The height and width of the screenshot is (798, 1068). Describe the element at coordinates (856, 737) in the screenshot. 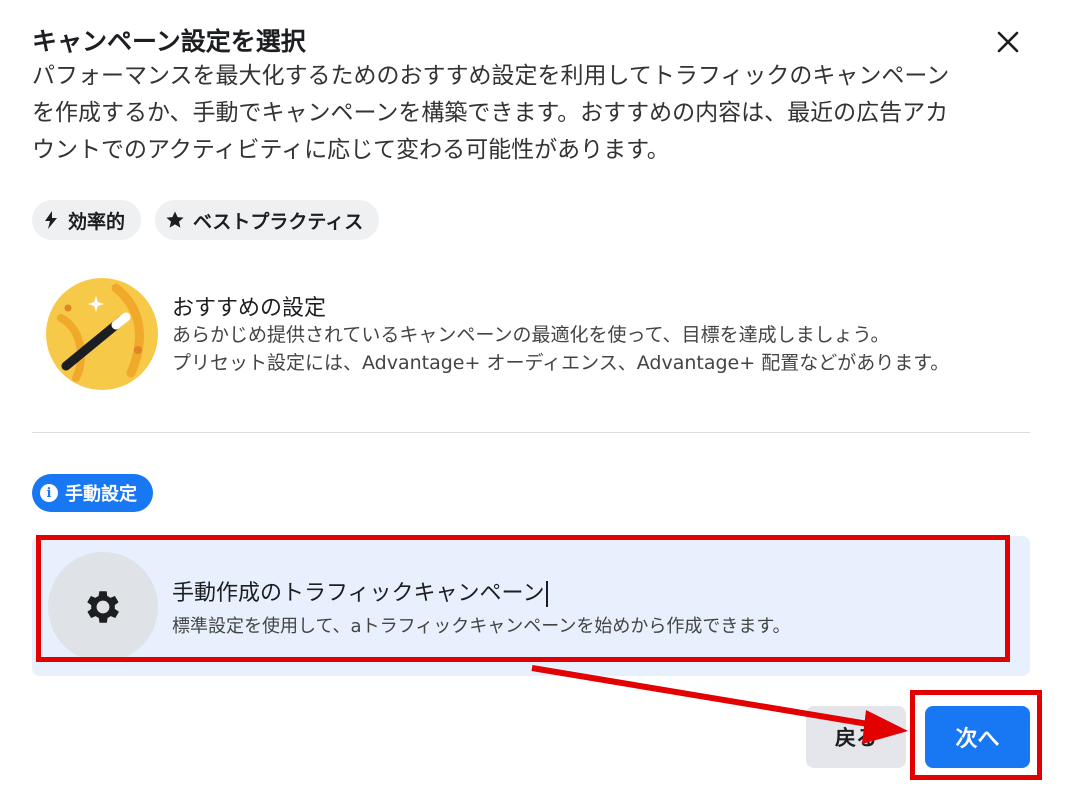

I see `back-button: 戻る` at that location.